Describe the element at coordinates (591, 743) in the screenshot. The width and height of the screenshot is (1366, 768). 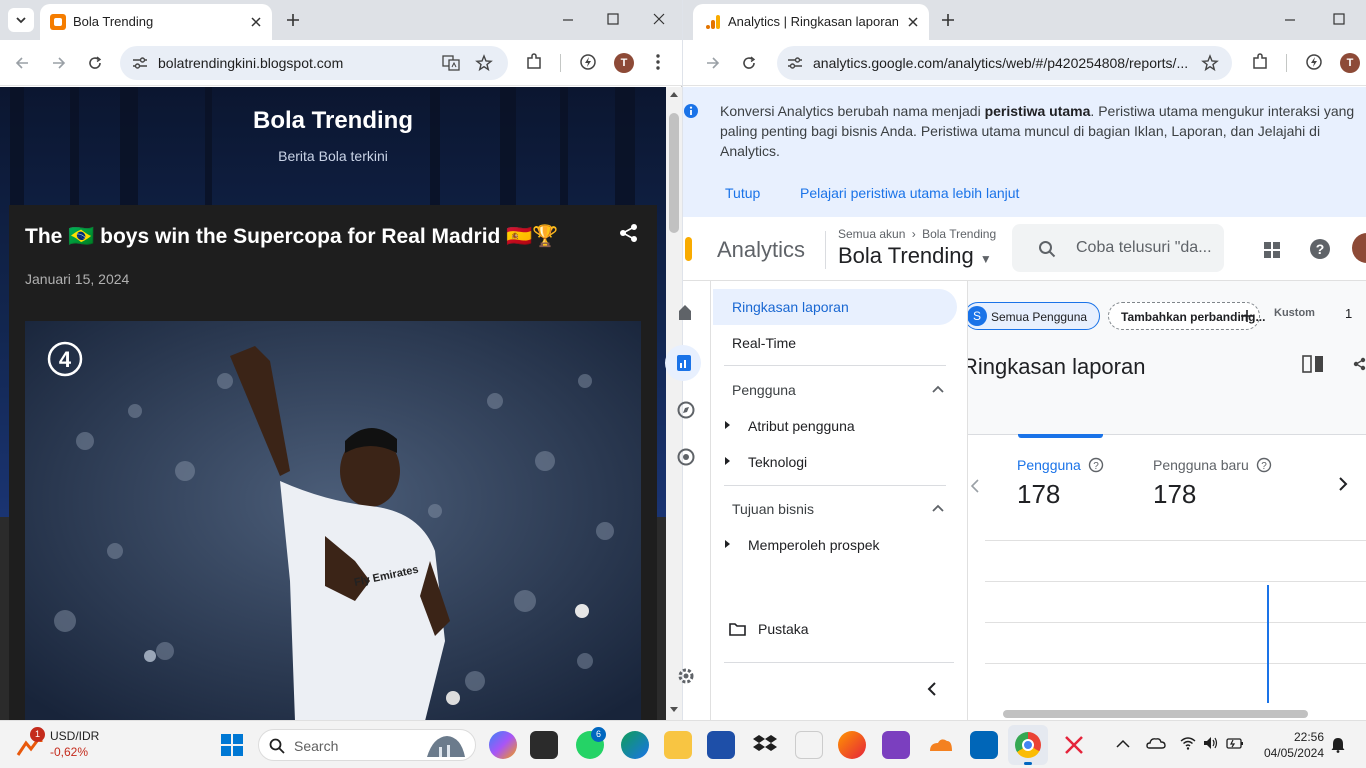
I see `whatsapp-icon: 6` at that location.